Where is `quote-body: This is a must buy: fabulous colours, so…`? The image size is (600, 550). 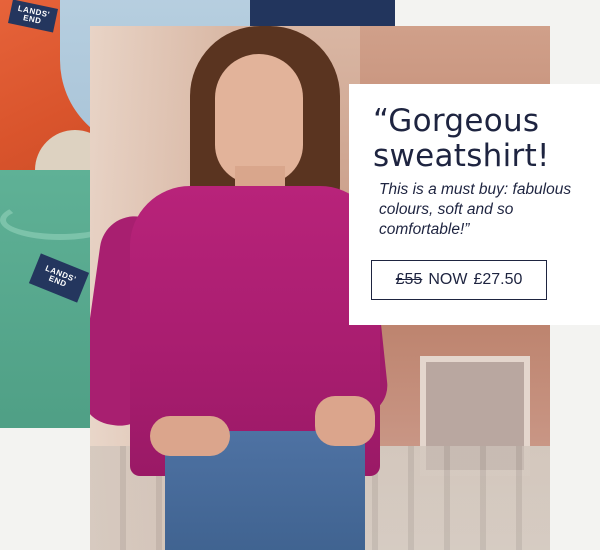
quote-body: This is a must buy: fabulous colours, so… is located at coordinates (475, 209).